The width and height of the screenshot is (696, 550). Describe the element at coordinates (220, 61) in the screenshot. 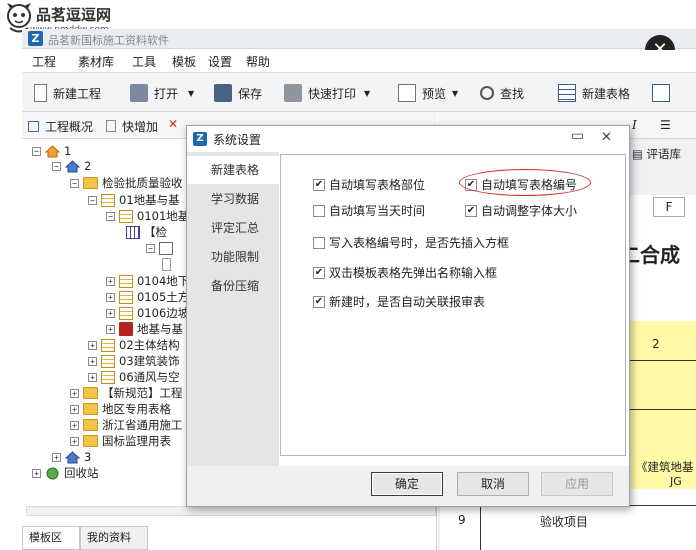

I see `menu-settings: 设置` at that location.